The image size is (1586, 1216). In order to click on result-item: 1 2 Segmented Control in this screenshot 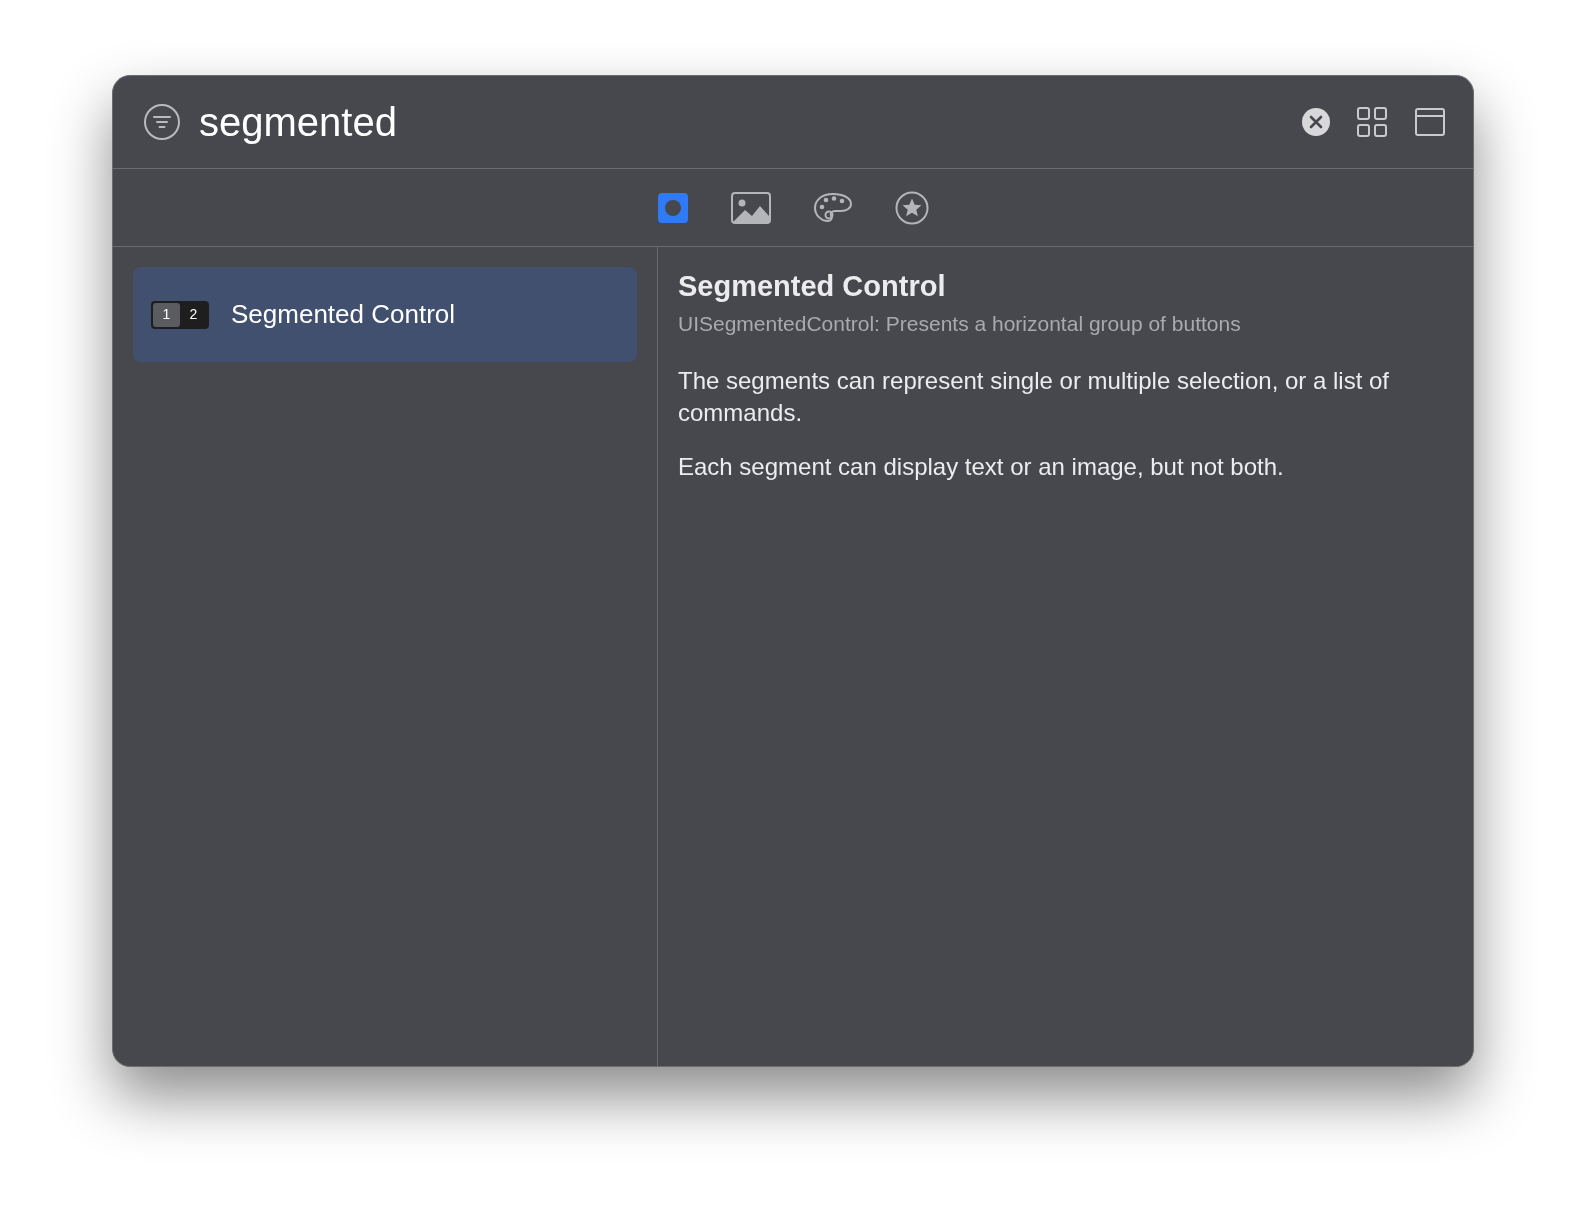, I will do `click(385, 314)`.